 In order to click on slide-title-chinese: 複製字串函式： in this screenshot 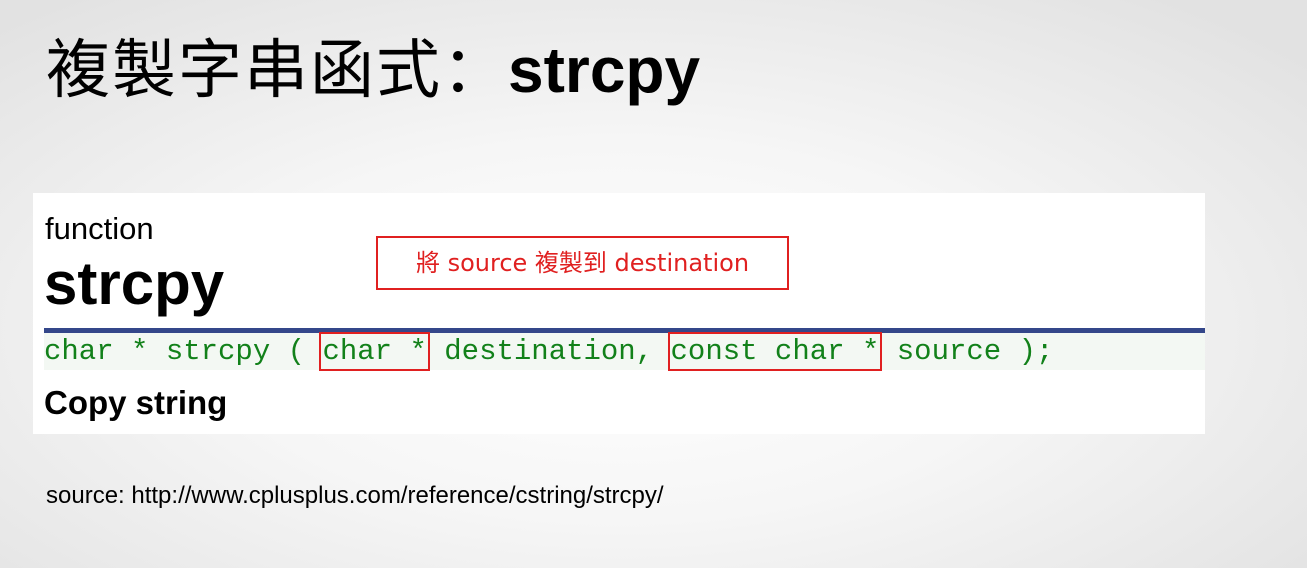, I will do `click(277, 71)`.